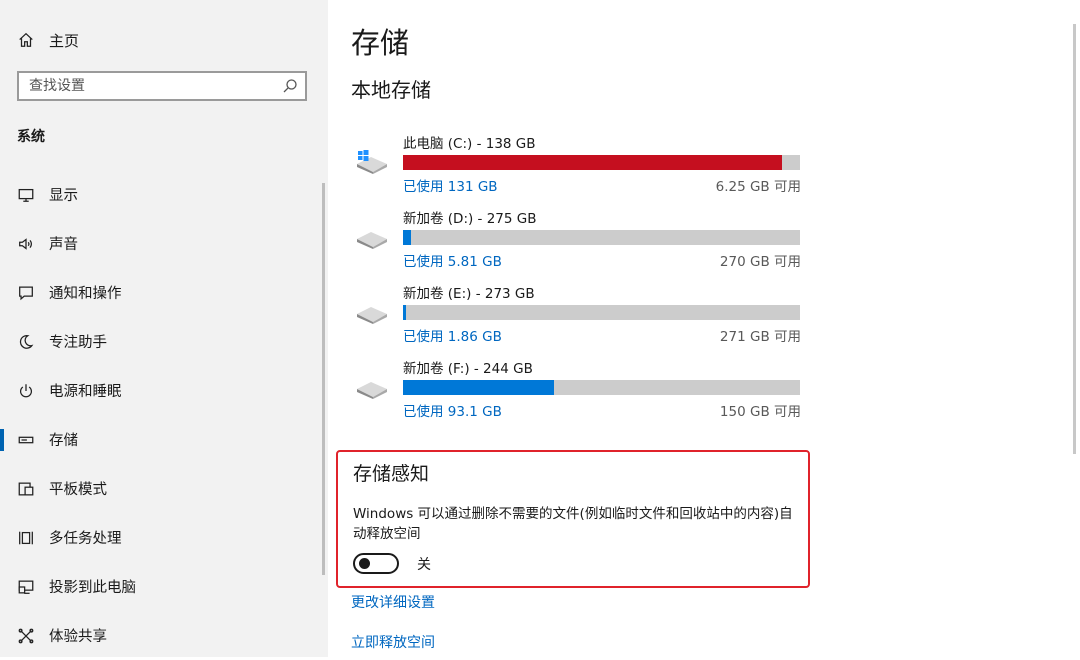 This screenshot has height=660, width=1080. I want to click on sidebar-item-focus-assist: 专注助手, so click(164, 341).